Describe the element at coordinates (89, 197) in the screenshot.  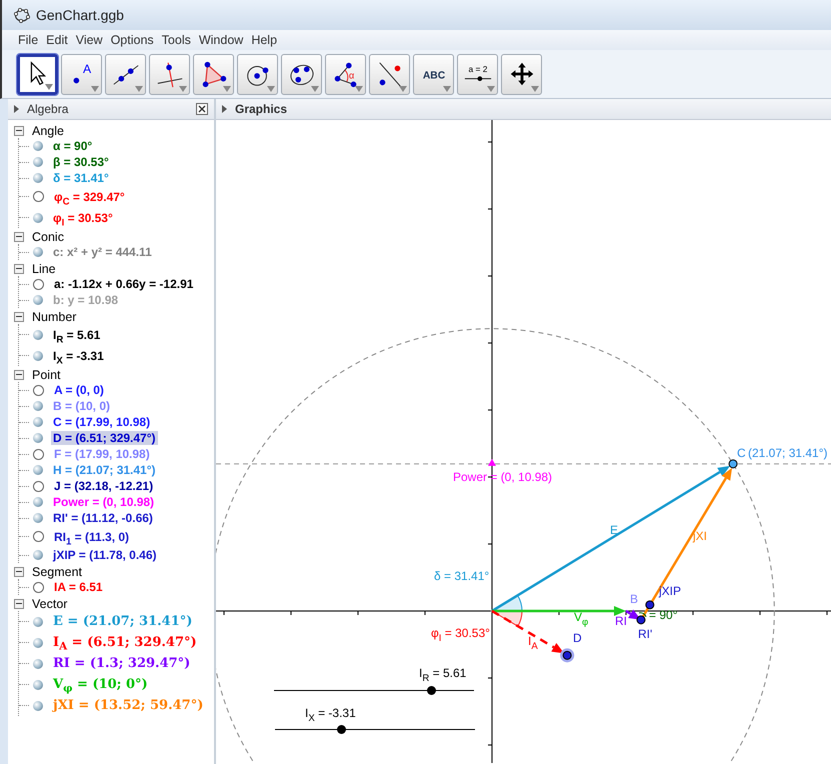
I see `object-definition: φ$_{C}$ = 329.47°` at that location.